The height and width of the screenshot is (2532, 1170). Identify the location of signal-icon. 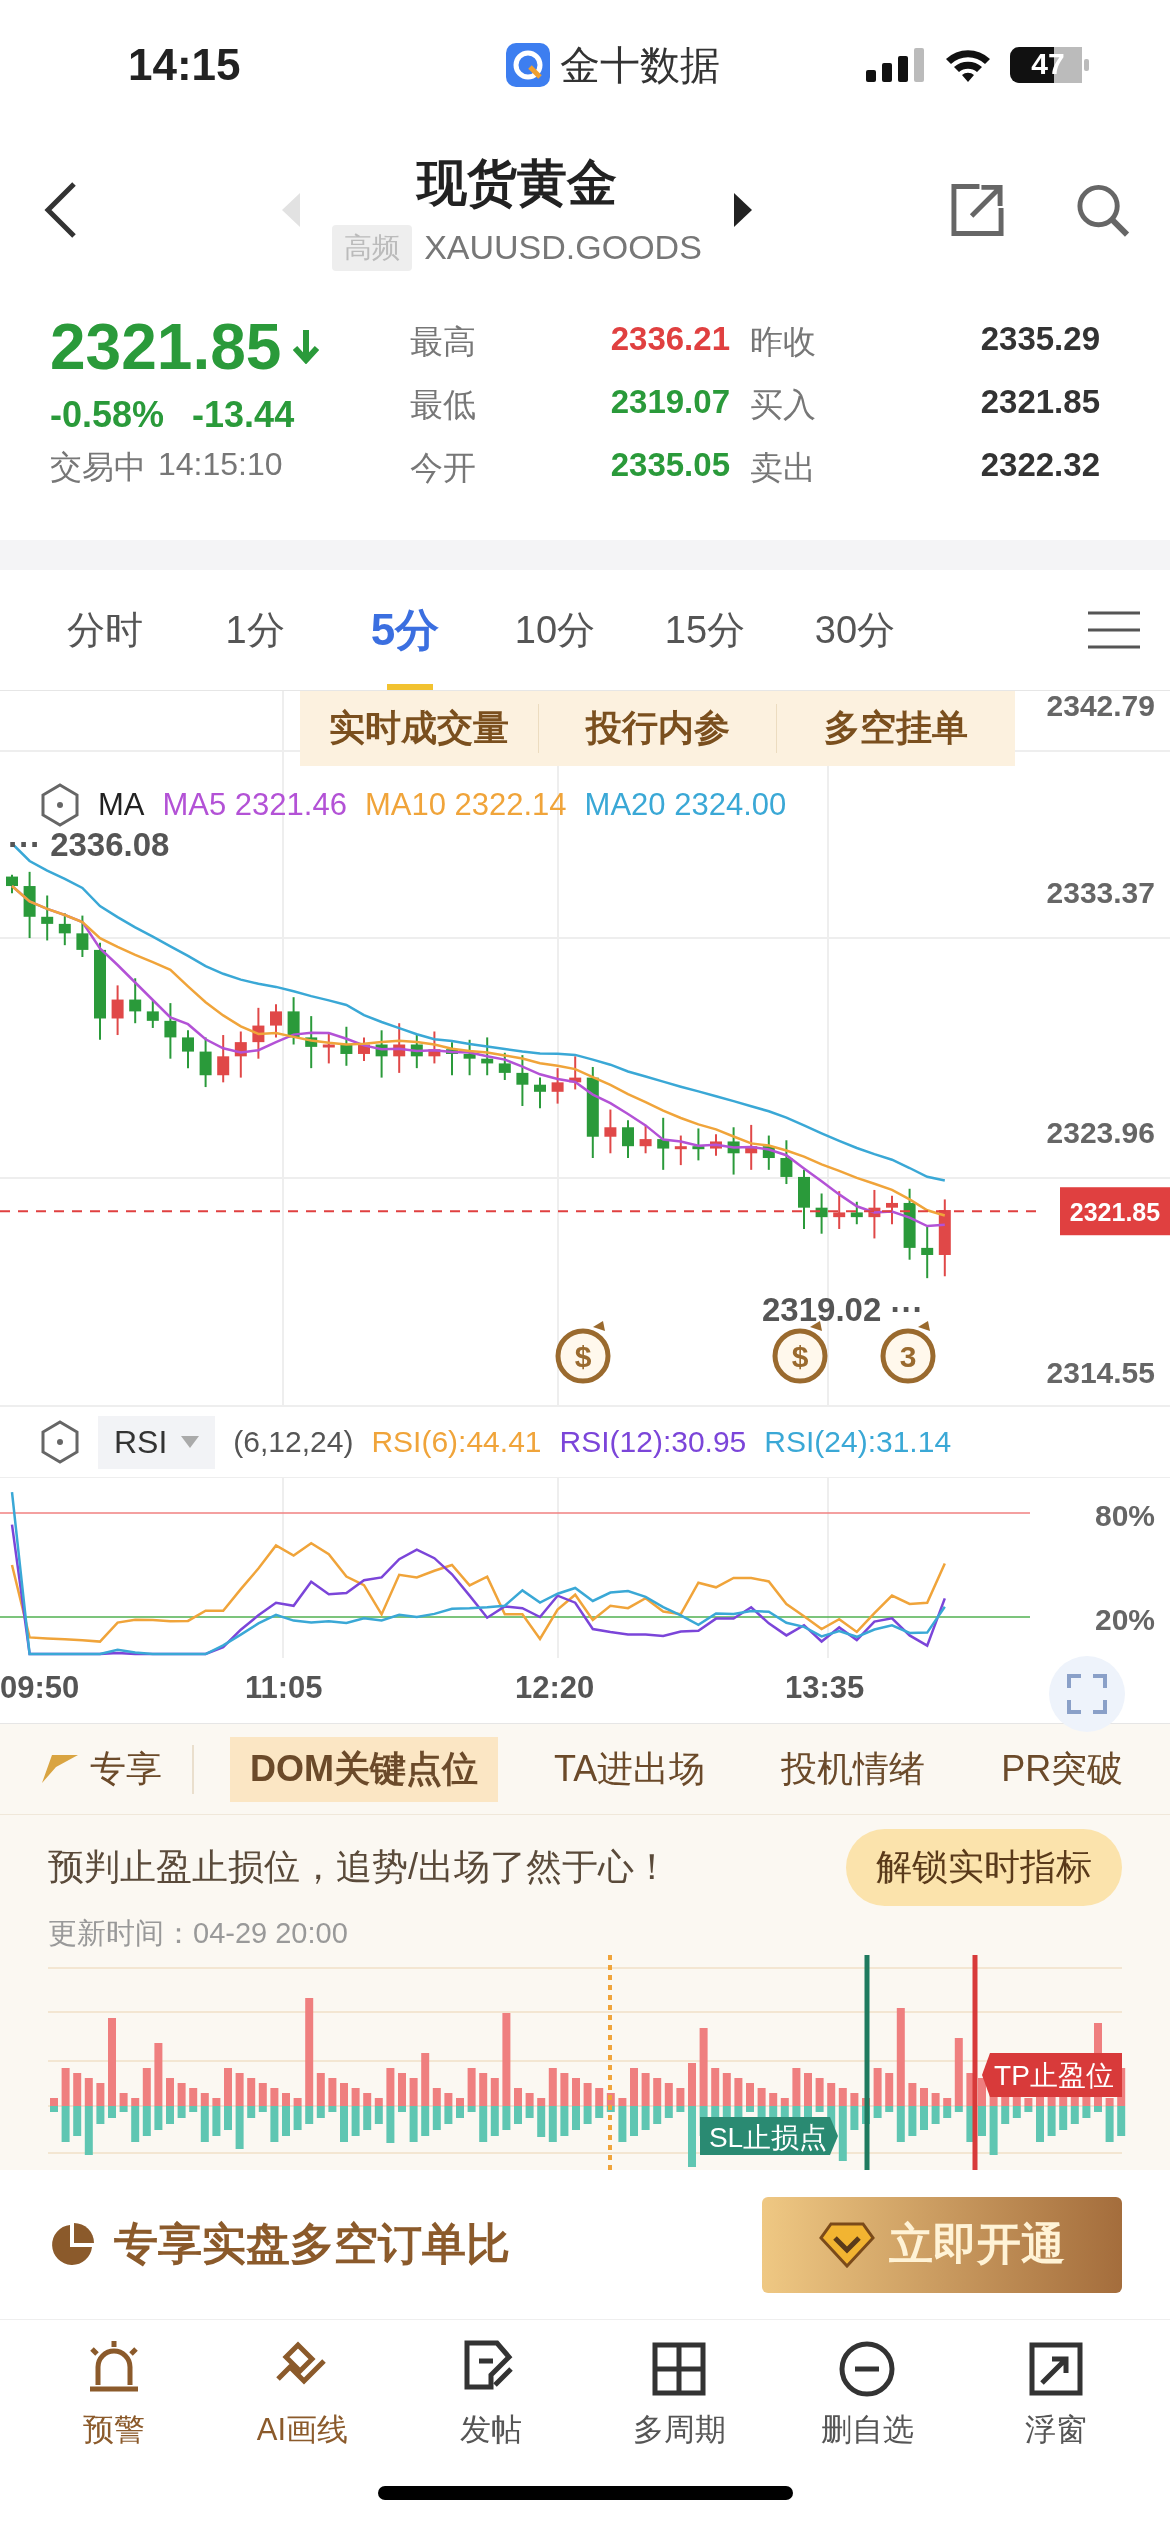
(896, 65).